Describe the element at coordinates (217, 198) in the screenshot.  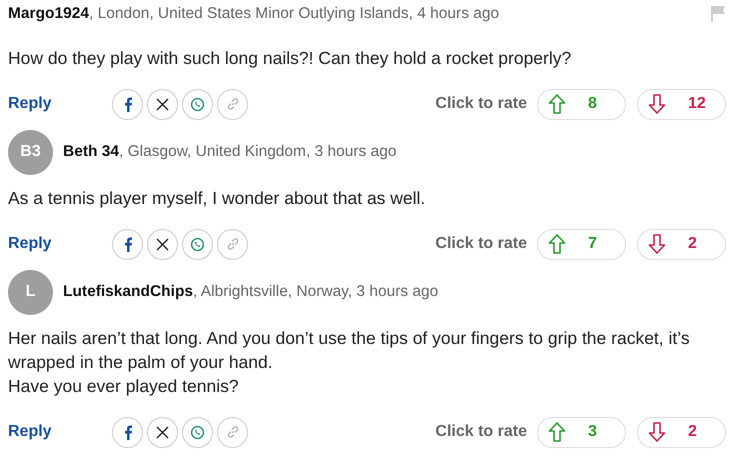
I see `comment-text: As a tennis player myself, I wonder about that as well.` at that location.